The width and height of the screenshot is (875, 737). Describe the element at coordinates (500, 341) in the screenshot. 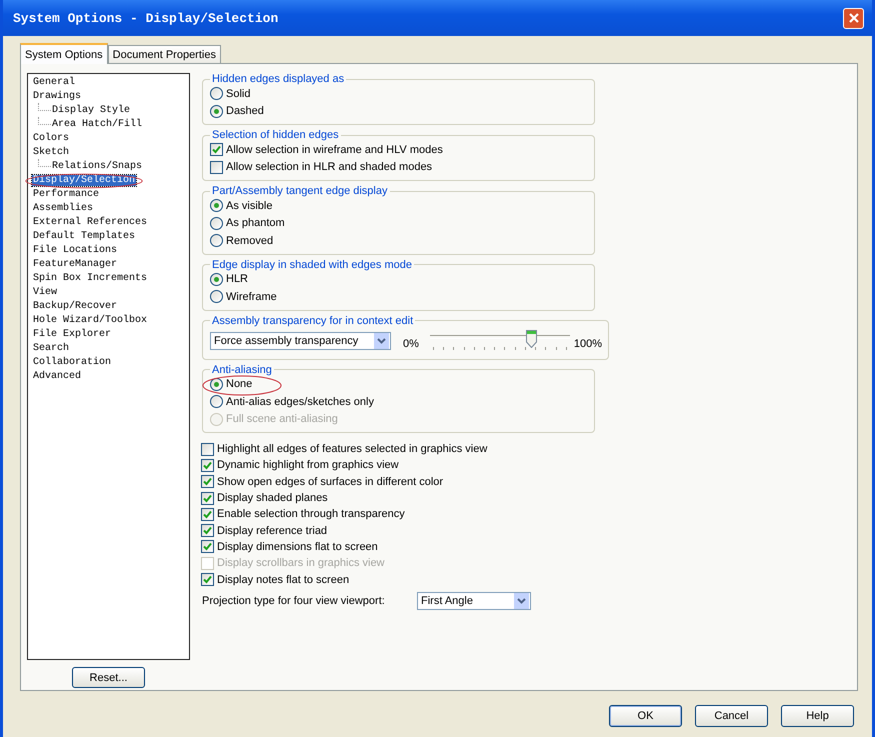

I see `slider` at that location.